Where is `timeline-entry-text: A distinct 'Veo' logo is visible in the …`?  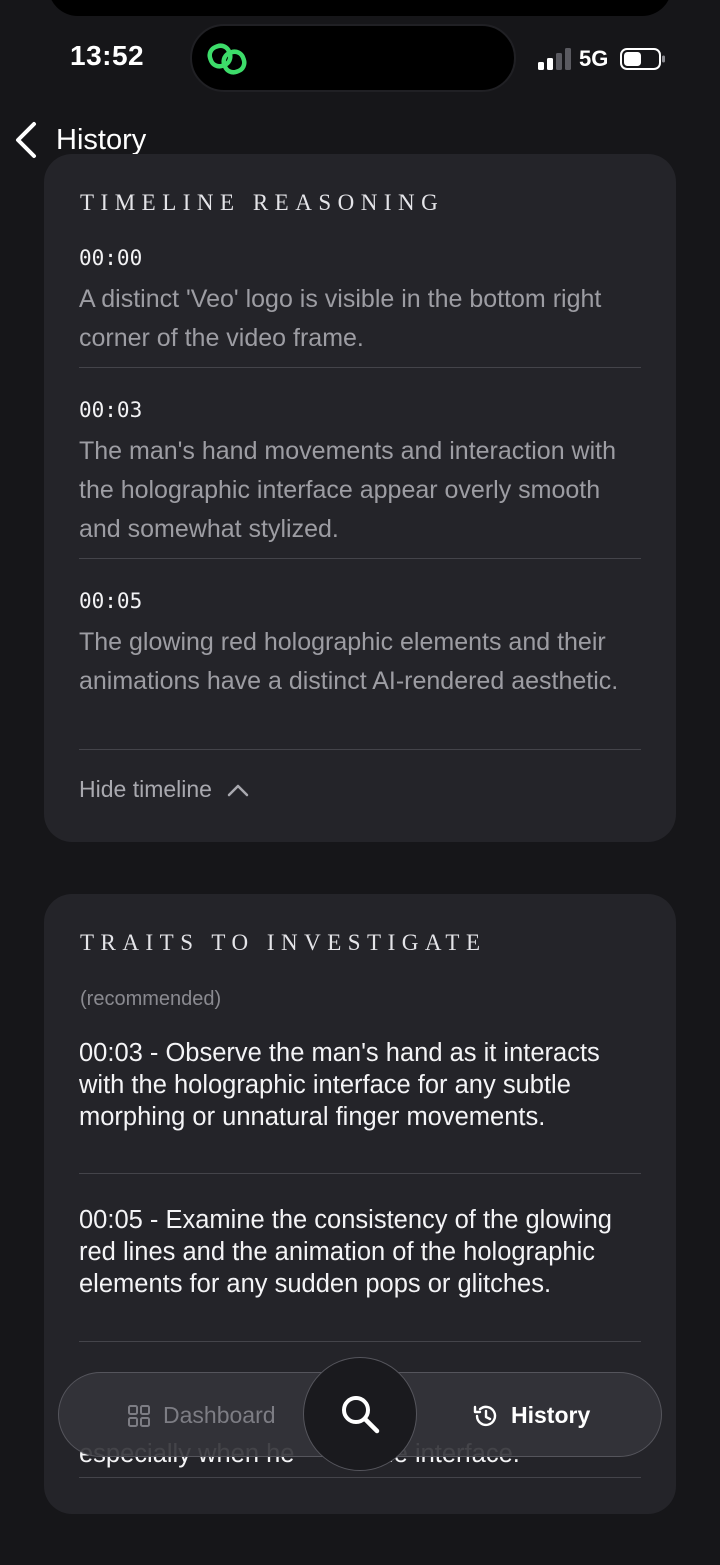
timeline-entry-text: A distinct 'Veo' logo is visible in the … is located at coordinates (340, 318).